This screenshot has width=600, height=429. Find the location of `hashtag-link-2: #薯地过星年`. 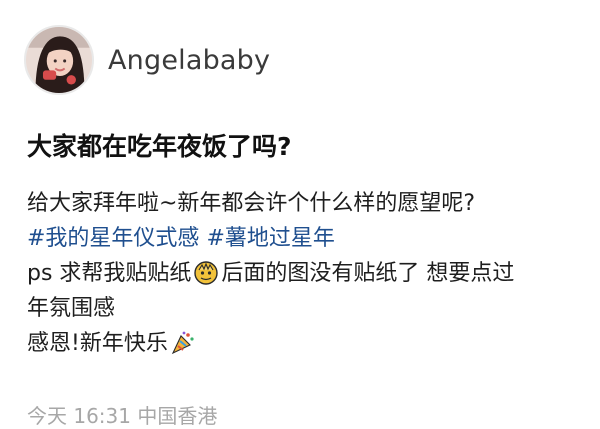

hashtag-link-2: #薯地过星年 is located at coordinates (270, 238).